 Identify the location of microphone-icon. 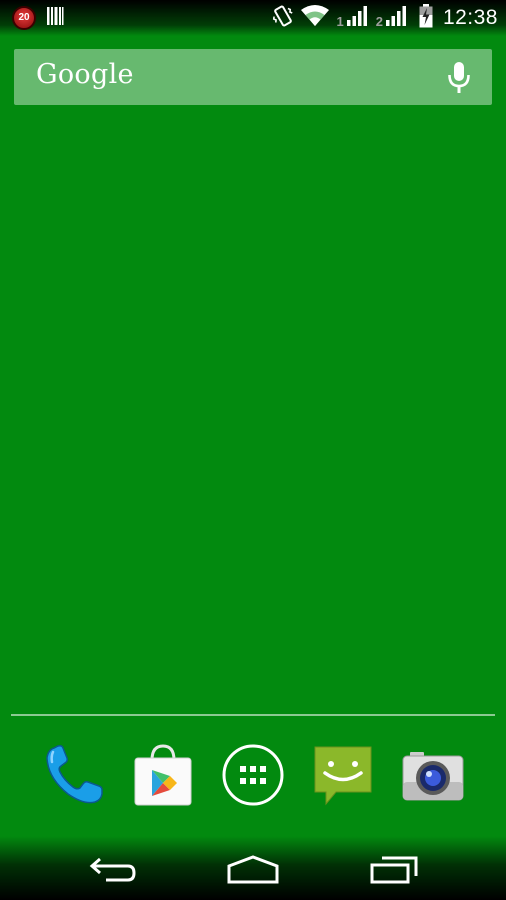
(459, 78).